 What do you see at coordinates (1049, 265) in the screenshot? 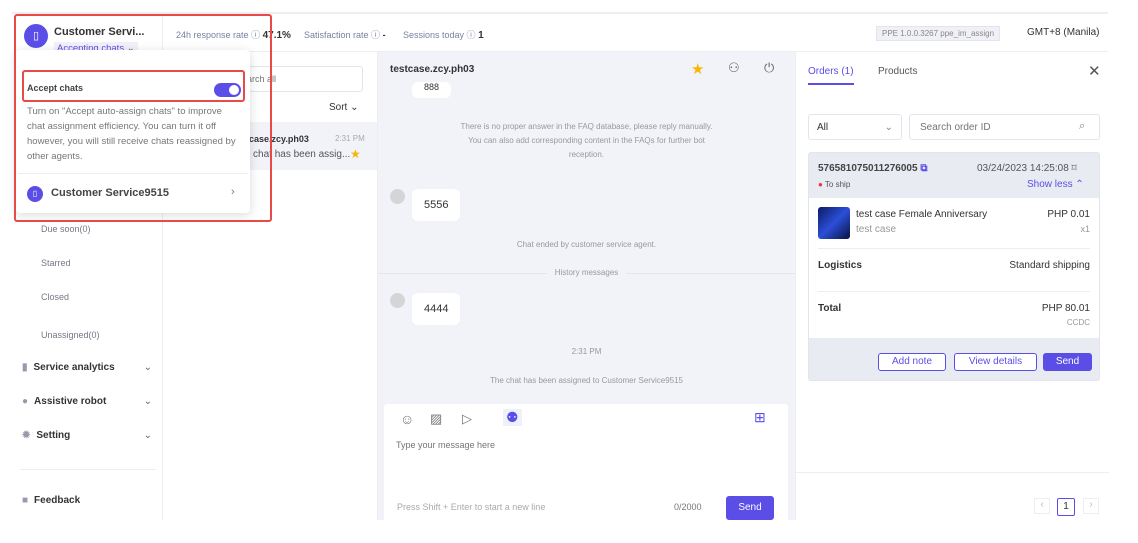
I see `logistics-value: Standard shipping` at bounding box center [1049, 265].